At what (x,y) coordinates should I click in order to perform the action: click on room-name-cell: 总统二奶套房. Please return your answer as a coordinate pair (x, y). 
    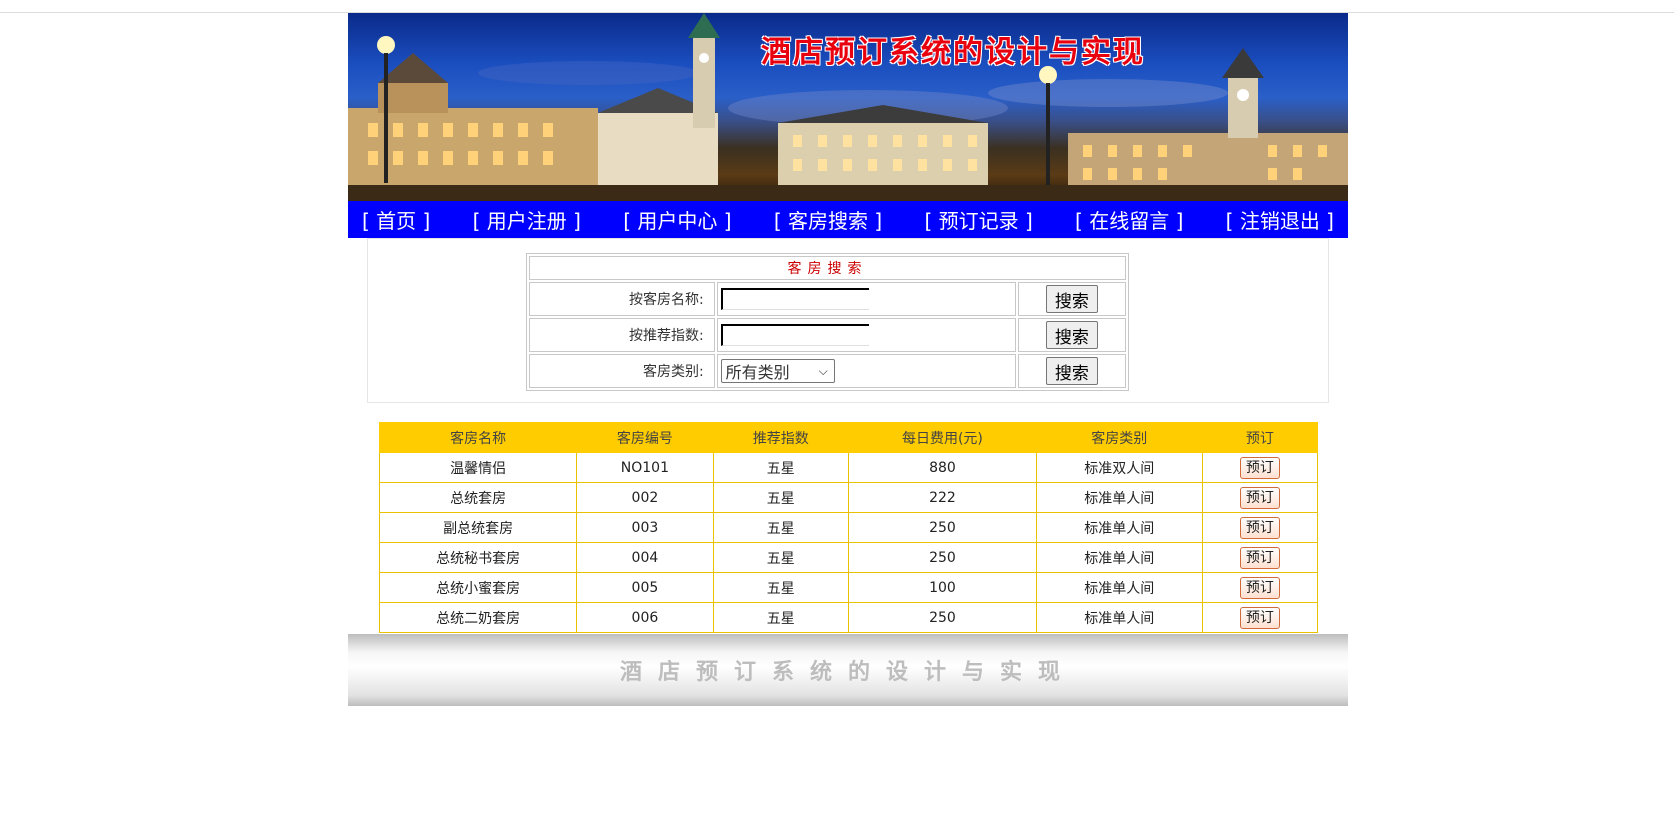
    Looking at the image, I should click on (478, 617).